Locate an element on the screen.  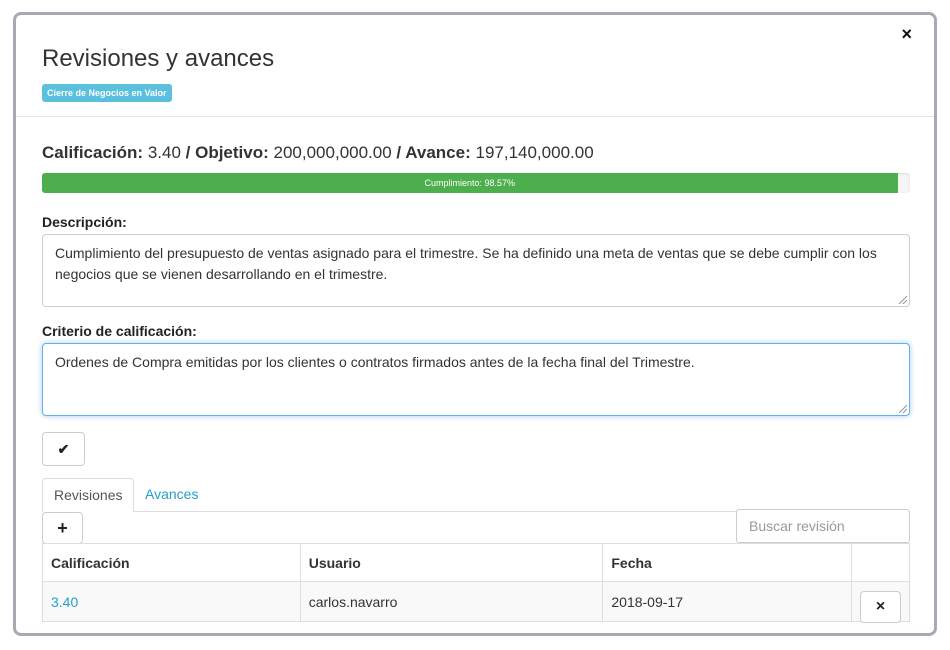
criterio-label: Criterio de calificación: is located at coordinates (119, 331).